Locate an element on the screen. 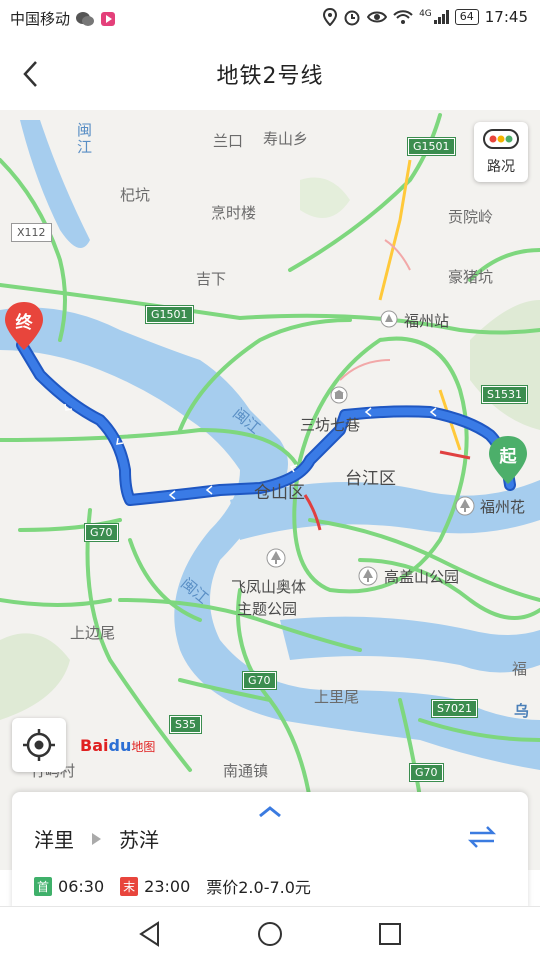 The image size is (540, 961). service-hours: 首 06:30 末 23:00 票价2.0-7.0元 is located at coordinates (172, 886).